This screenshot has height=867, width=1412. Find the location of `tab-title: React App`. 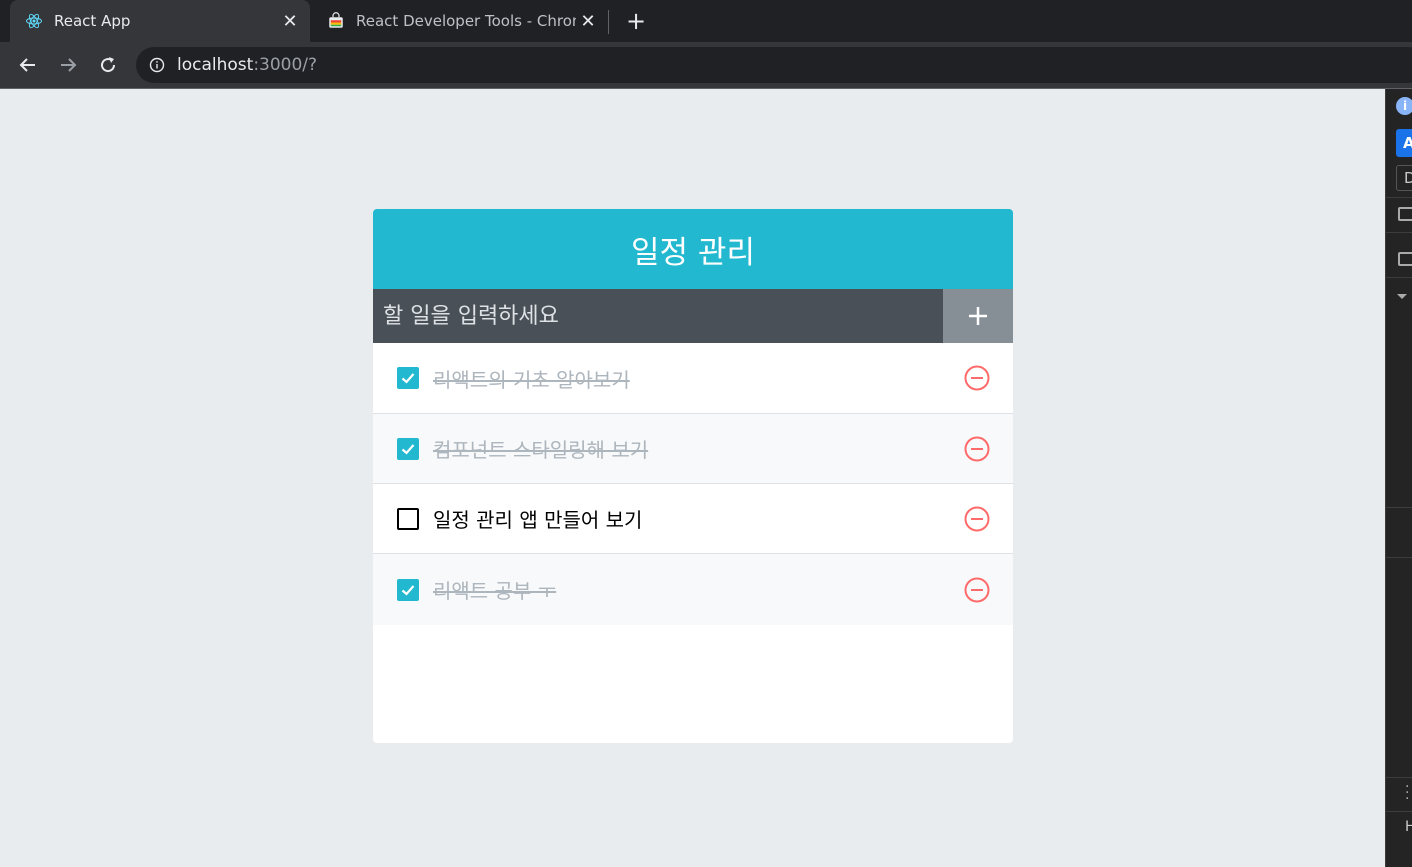

tab-title: React App is located at coordinates (92, 21).